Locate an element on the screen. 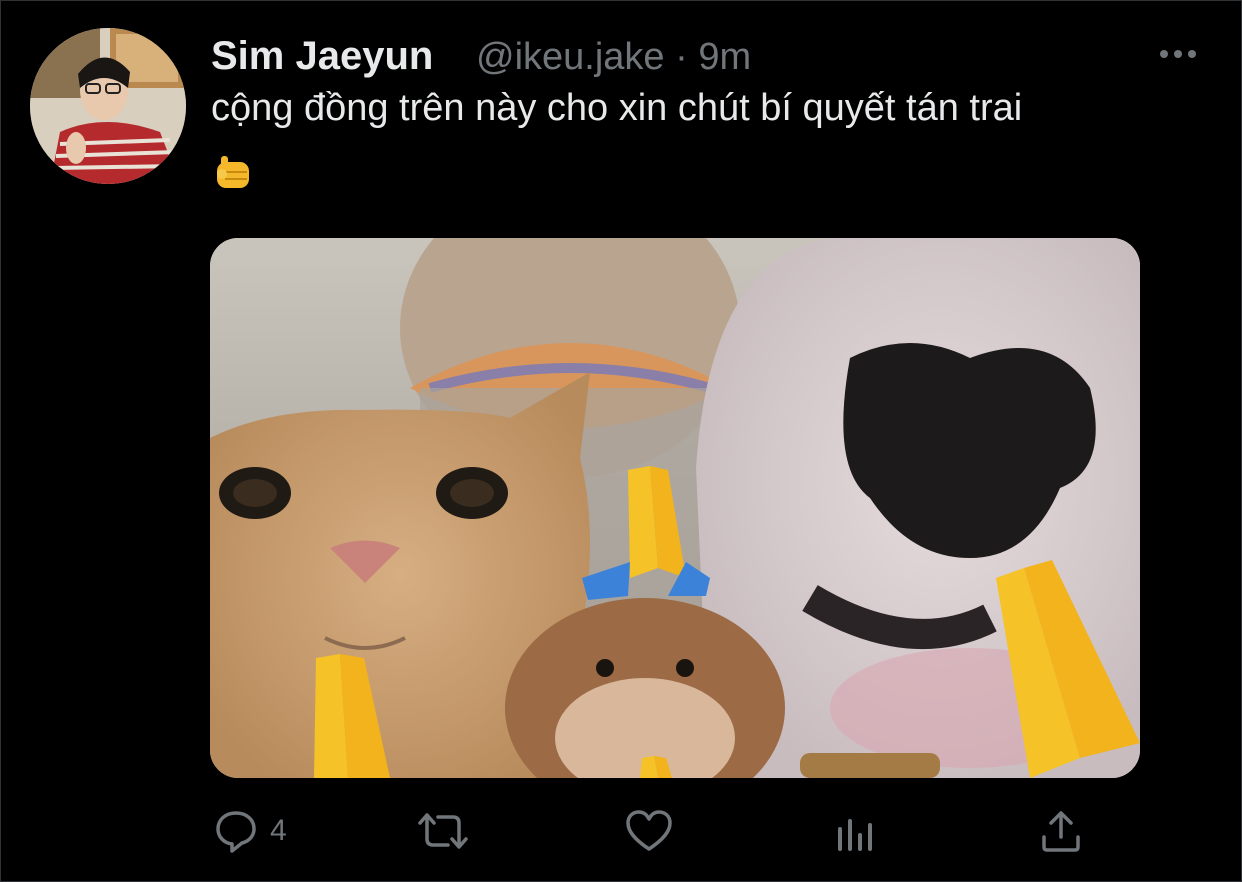 The height and width of the screenshot is (882, 1242). retweet-button is located at coordinates (443, 831).